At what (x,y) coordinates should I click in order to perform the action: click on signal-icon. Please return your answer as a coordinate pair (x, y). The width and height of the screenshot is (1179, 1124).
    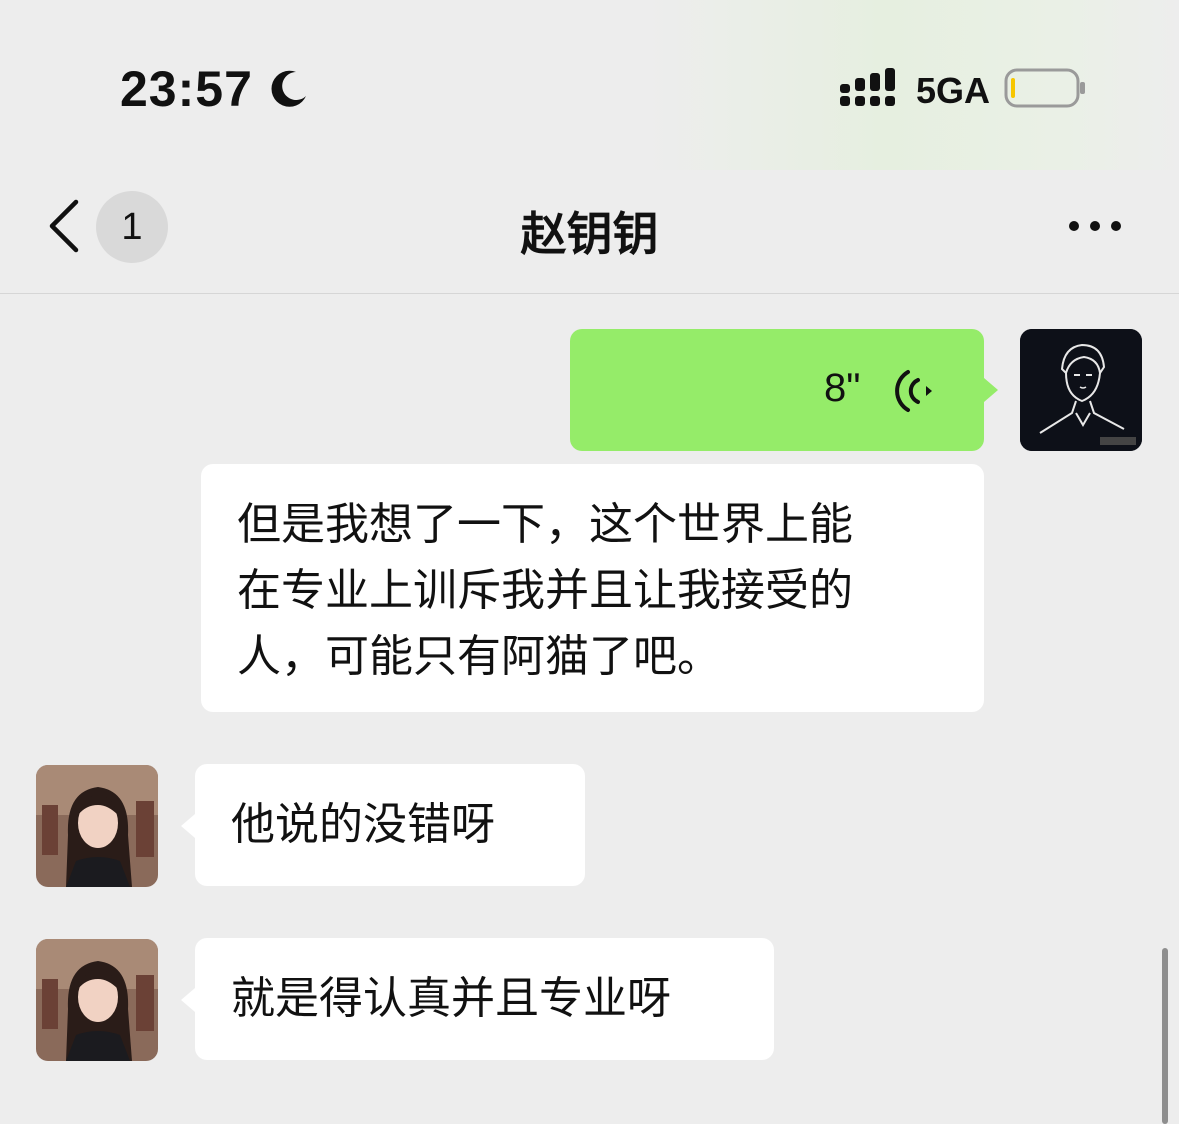
    Looking at the image, I should click on (867, 87).